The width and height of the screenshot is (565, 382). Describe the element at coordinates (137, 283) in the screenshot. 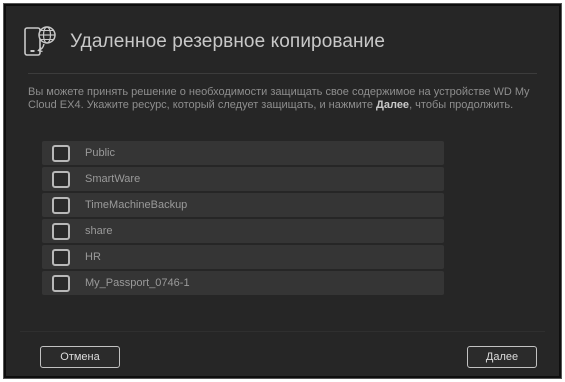

I see `share-label: My_Passport_0746-1` at that location.